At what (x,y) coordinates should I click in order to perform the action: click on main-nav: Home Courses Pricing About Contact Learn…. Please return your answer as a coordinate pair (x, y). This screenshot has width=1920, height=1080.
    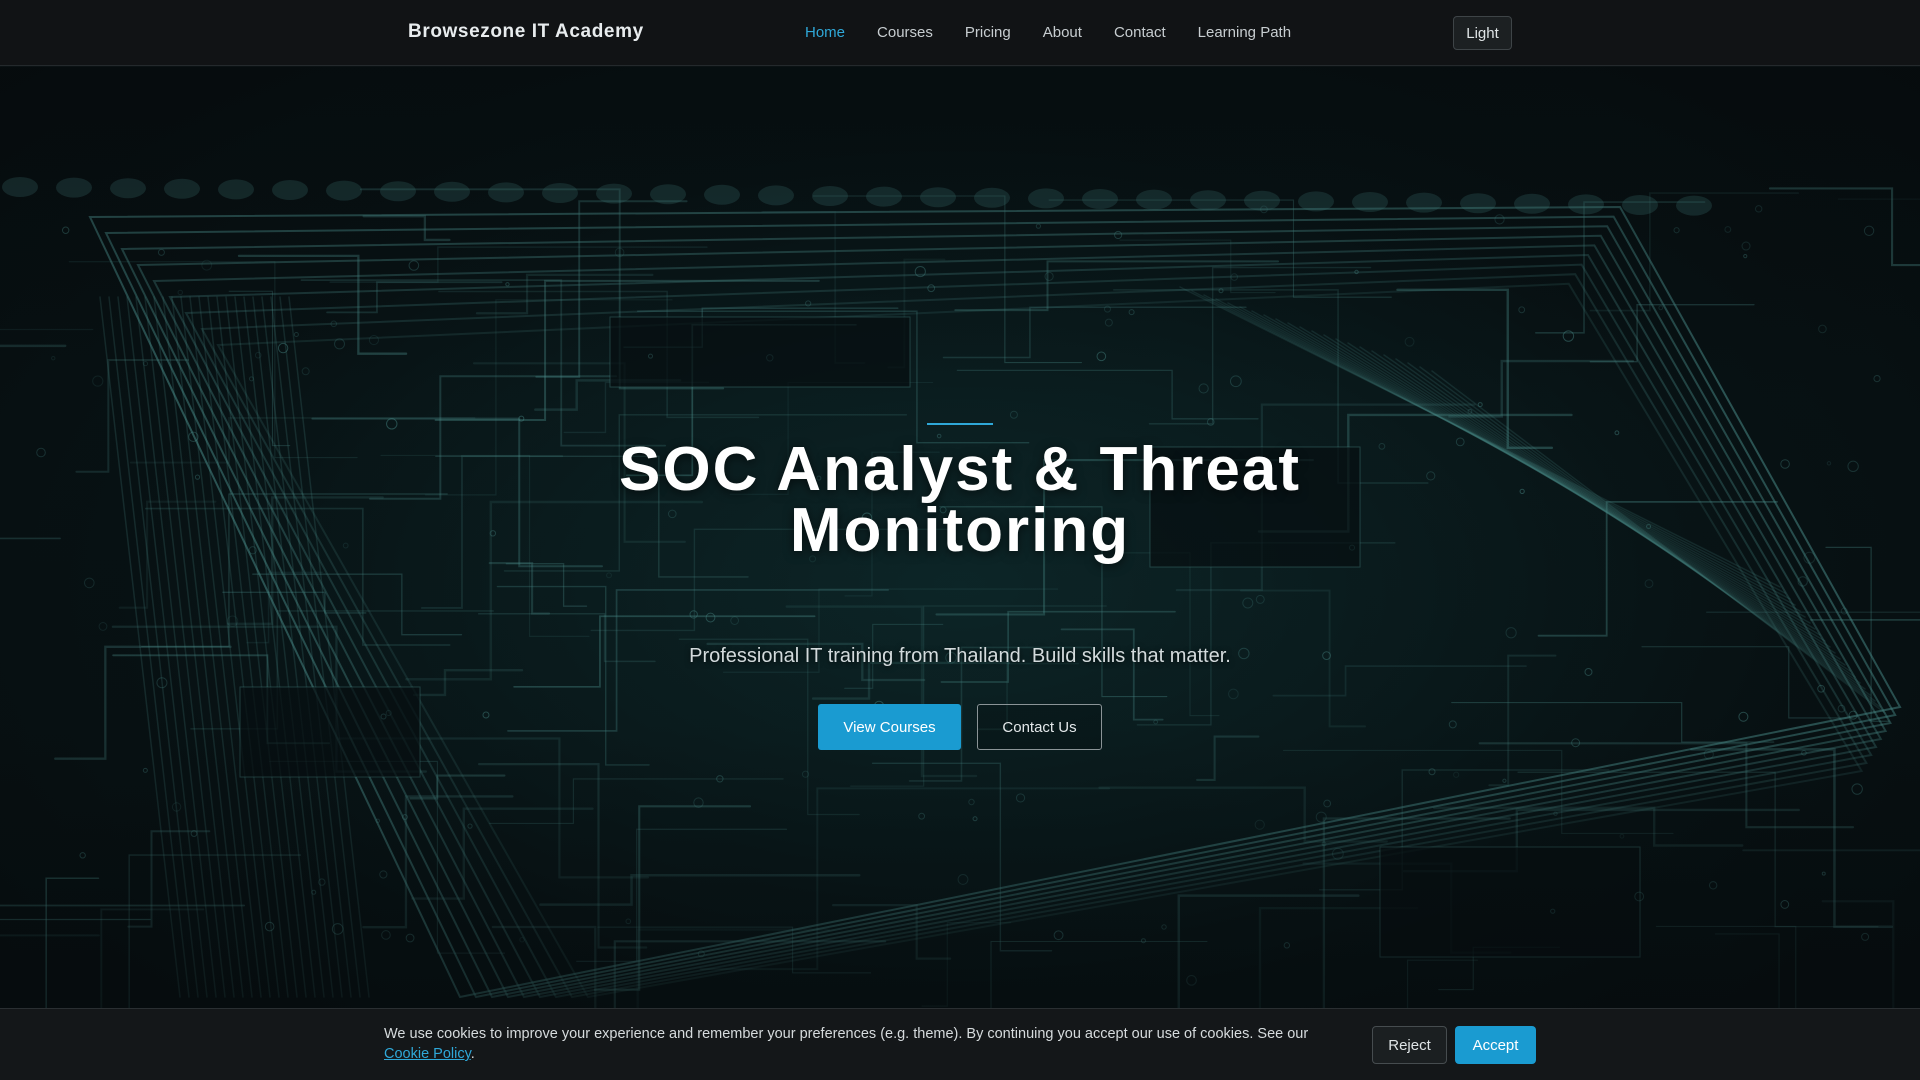
    Looking at the image, I should click on (1056, 33).